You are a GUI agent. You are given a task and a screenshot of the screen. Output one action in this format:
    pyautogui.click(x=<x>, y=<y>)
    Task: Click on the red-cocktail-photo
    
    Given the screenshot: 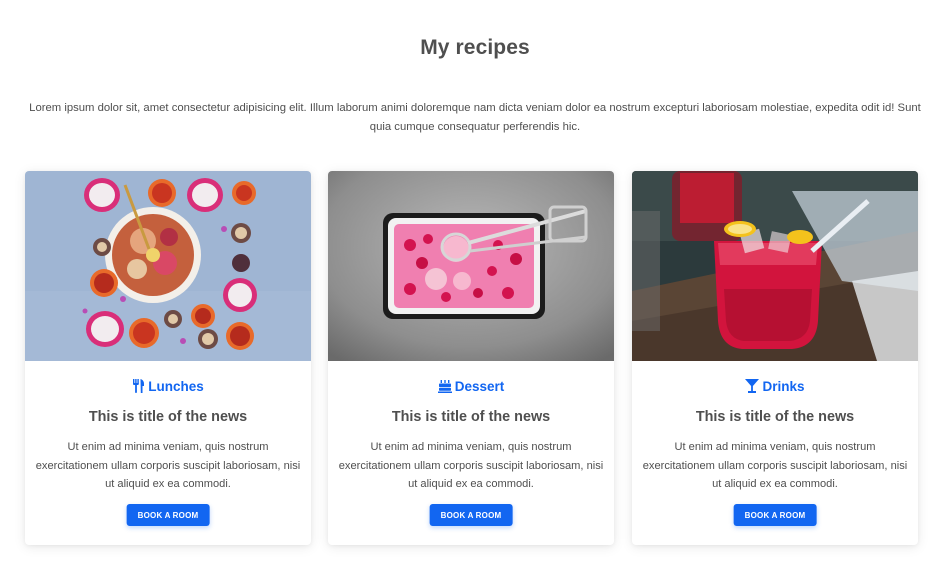 What is the action you would take?
    pyautogui.click(x=775, y=266)
    